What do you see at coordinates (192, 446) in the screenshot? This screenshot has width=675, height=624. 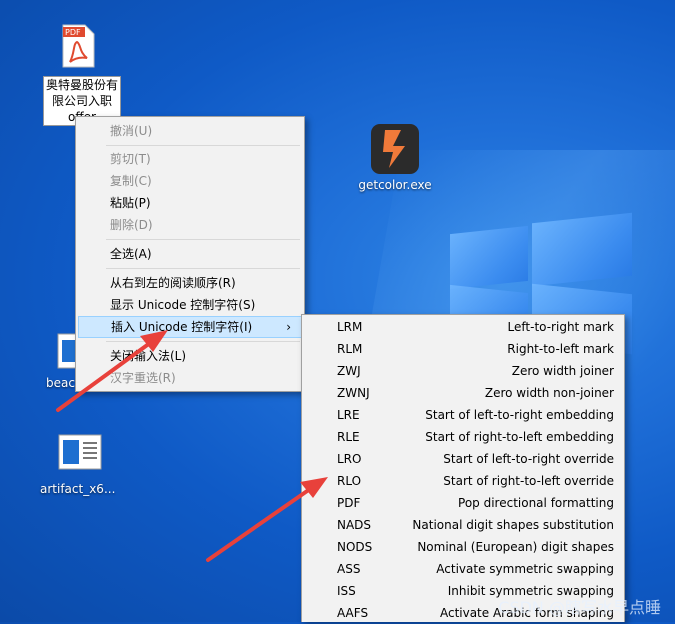 I see `annotation-arrows` at bounding box center [192, 446].